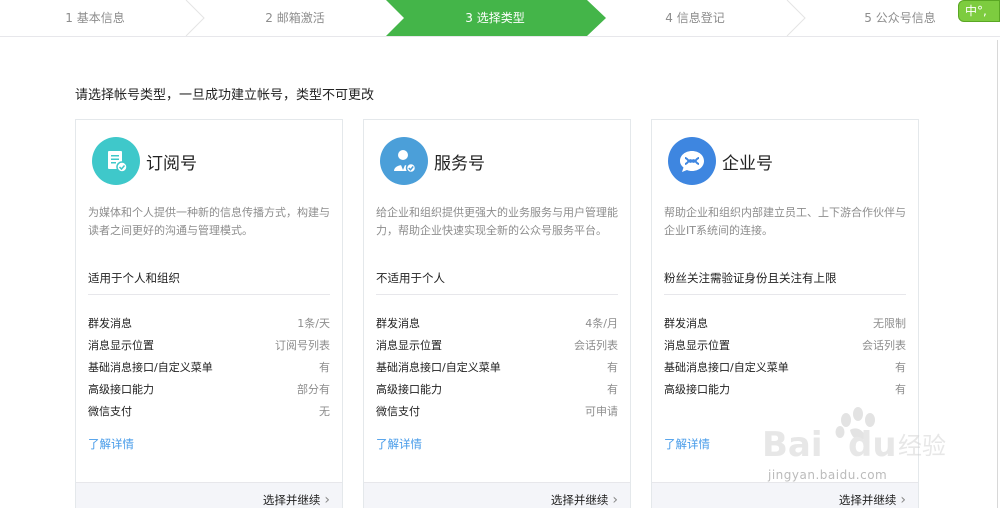  Describe the element at coordinates (497, 412) in the screenshot. I see `feature-row: 微信支付 可申请` at that location.